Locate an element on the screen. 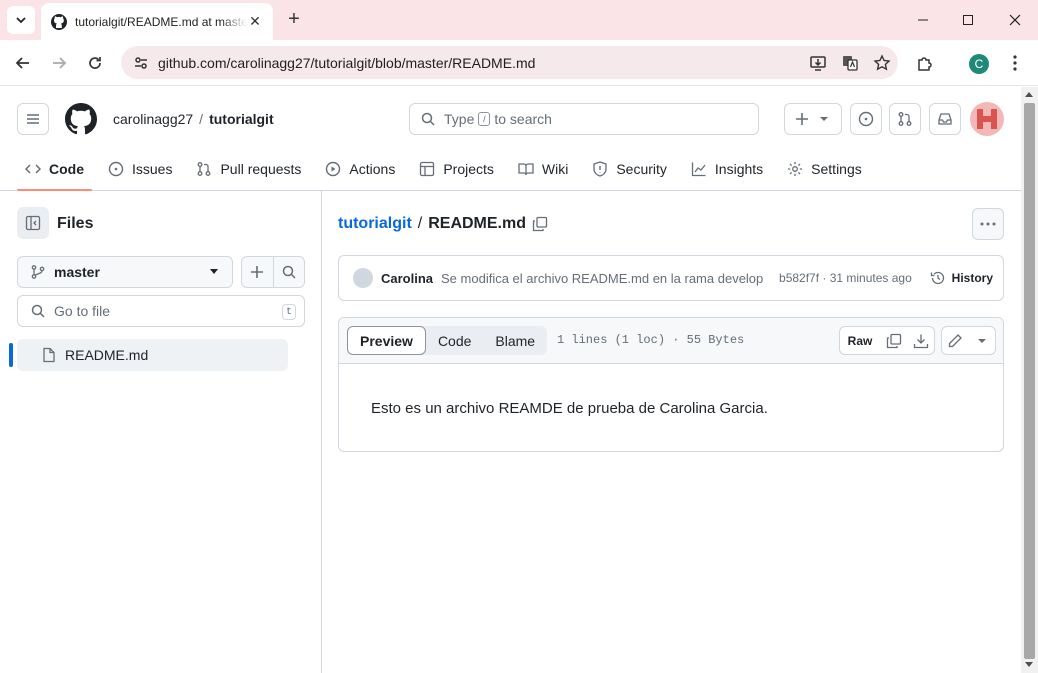  translate-icon is located at coordinates (850, 63).